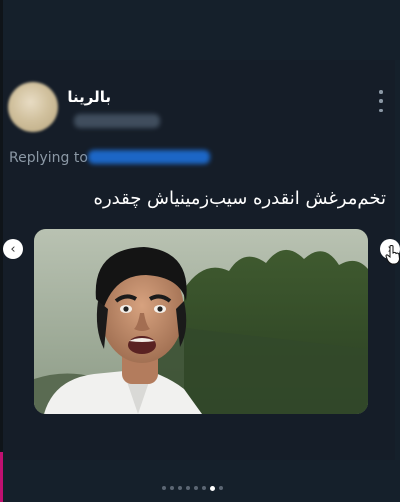 The height and width of the screenshot is (502, 400). Describe the element at coordinates (392, 255) in the screenshot. I see `hand-pointer-icon` at that location.